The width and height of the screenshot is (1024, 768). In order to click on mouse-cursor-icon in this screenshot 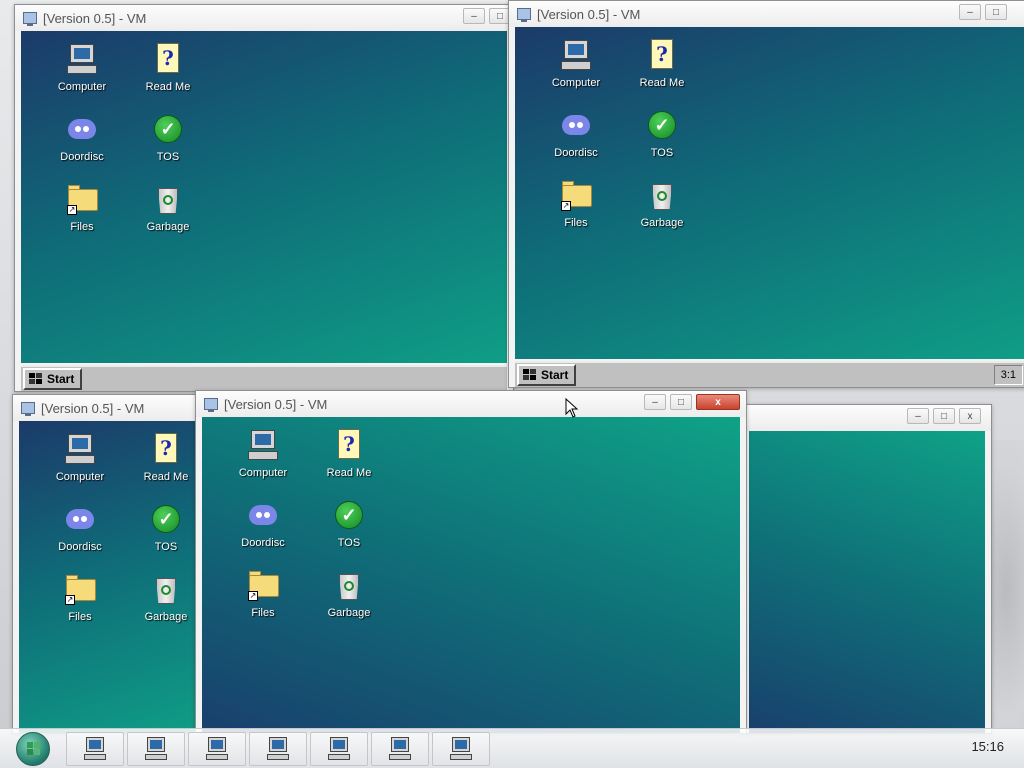, I will do `click(572, 408)`.